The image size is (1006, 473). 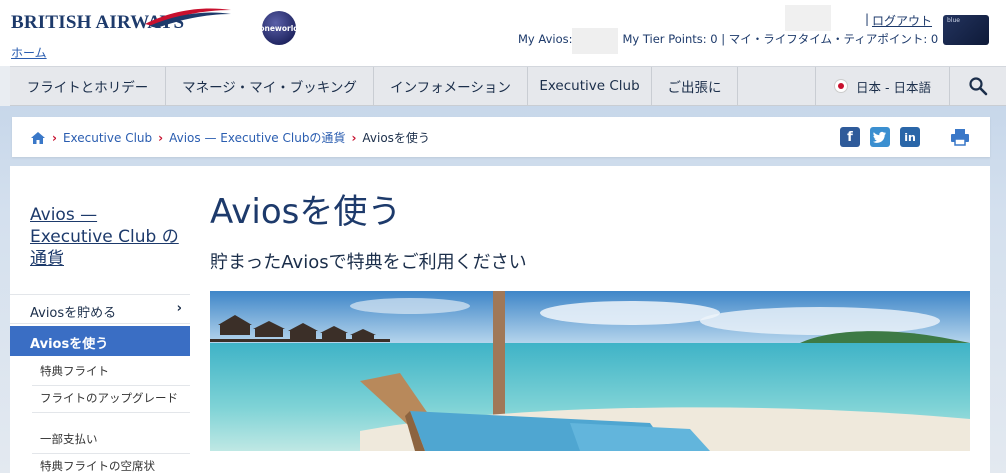 I want to click on british-airways-logo: BRITISH AIRWAYS, so click(x=121, y=21).